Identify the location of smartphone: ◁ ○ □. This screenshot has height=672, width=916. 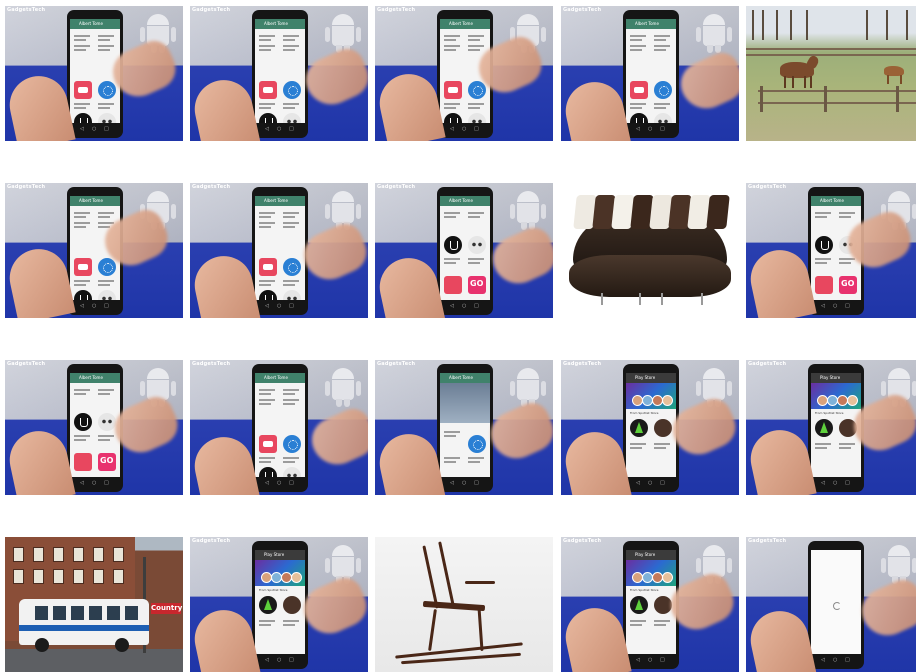
(836, 605).